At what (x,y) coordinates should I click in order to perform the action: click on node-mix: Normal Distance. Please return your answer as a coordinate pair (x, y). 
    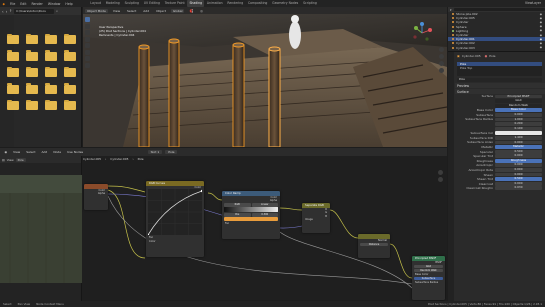
    Looking at the image, I should click on (374, 246).